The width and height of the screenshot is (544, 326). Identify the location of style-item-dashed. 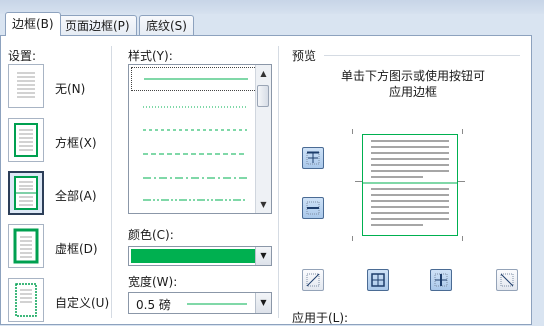
(194, 131).